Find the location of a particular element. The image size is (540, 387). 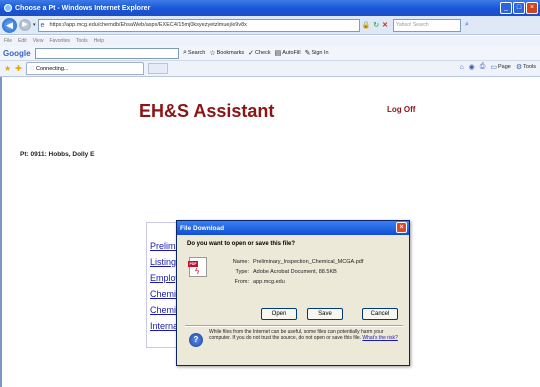

print-icon: ⎙ is located at coordinates (483, 67).